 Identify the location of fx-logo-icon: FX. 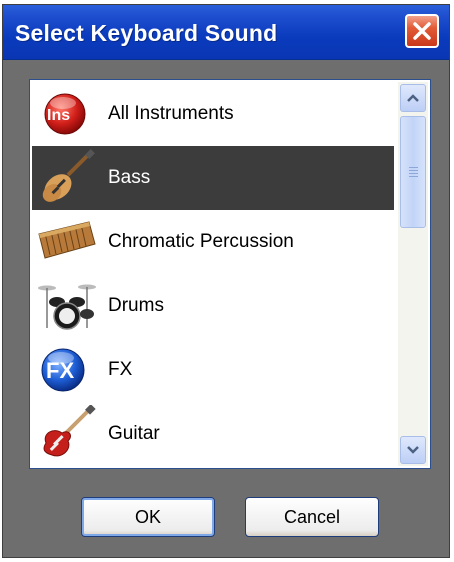
(67, 370).